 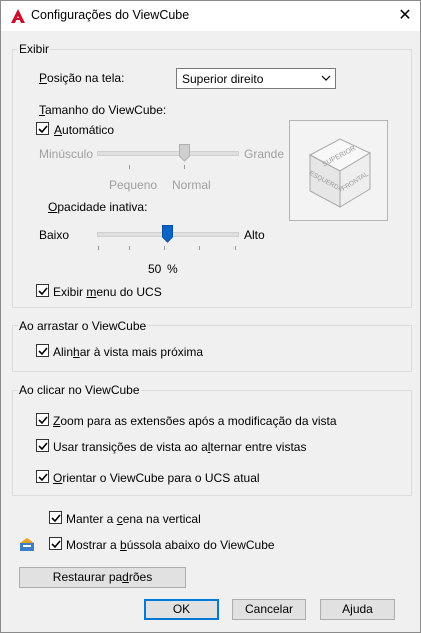 I want to click on compass-icon, so click(x=27, y=544).